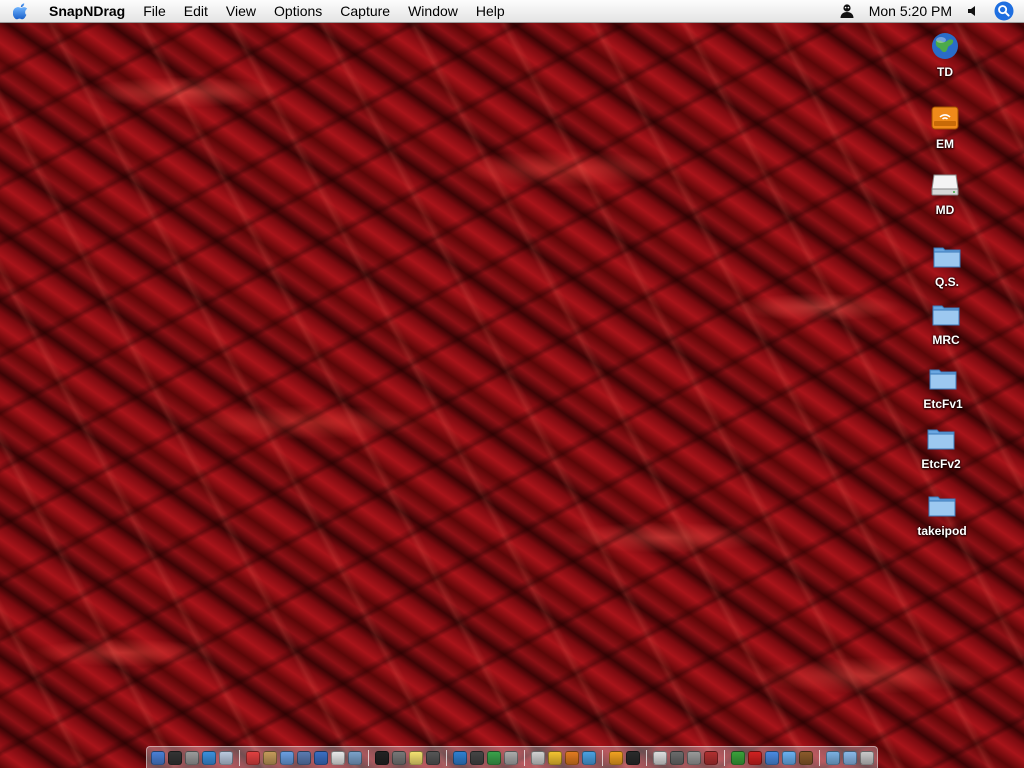  Describe the element at coordinates (338, 757) in the screenshot. I see `textedit-icon` at that location.